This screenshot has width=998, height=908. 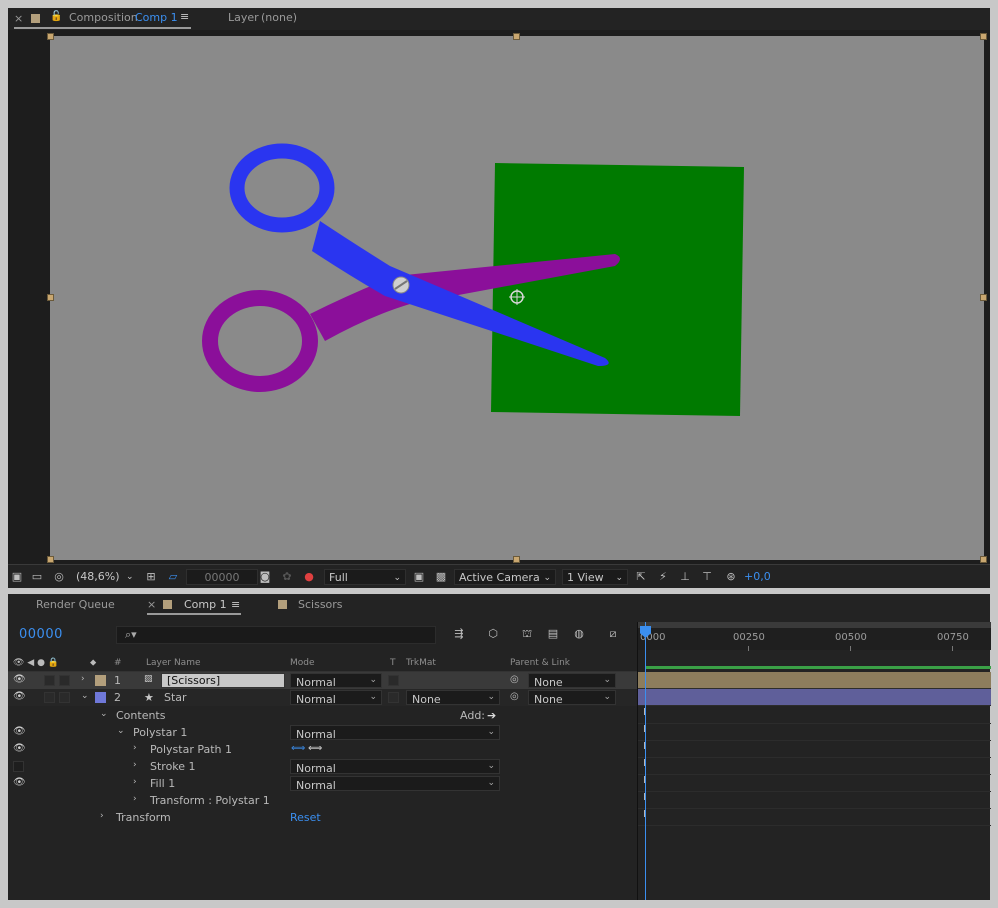 I want to click on current-time-field: 00000, so click(x=222, y=577).